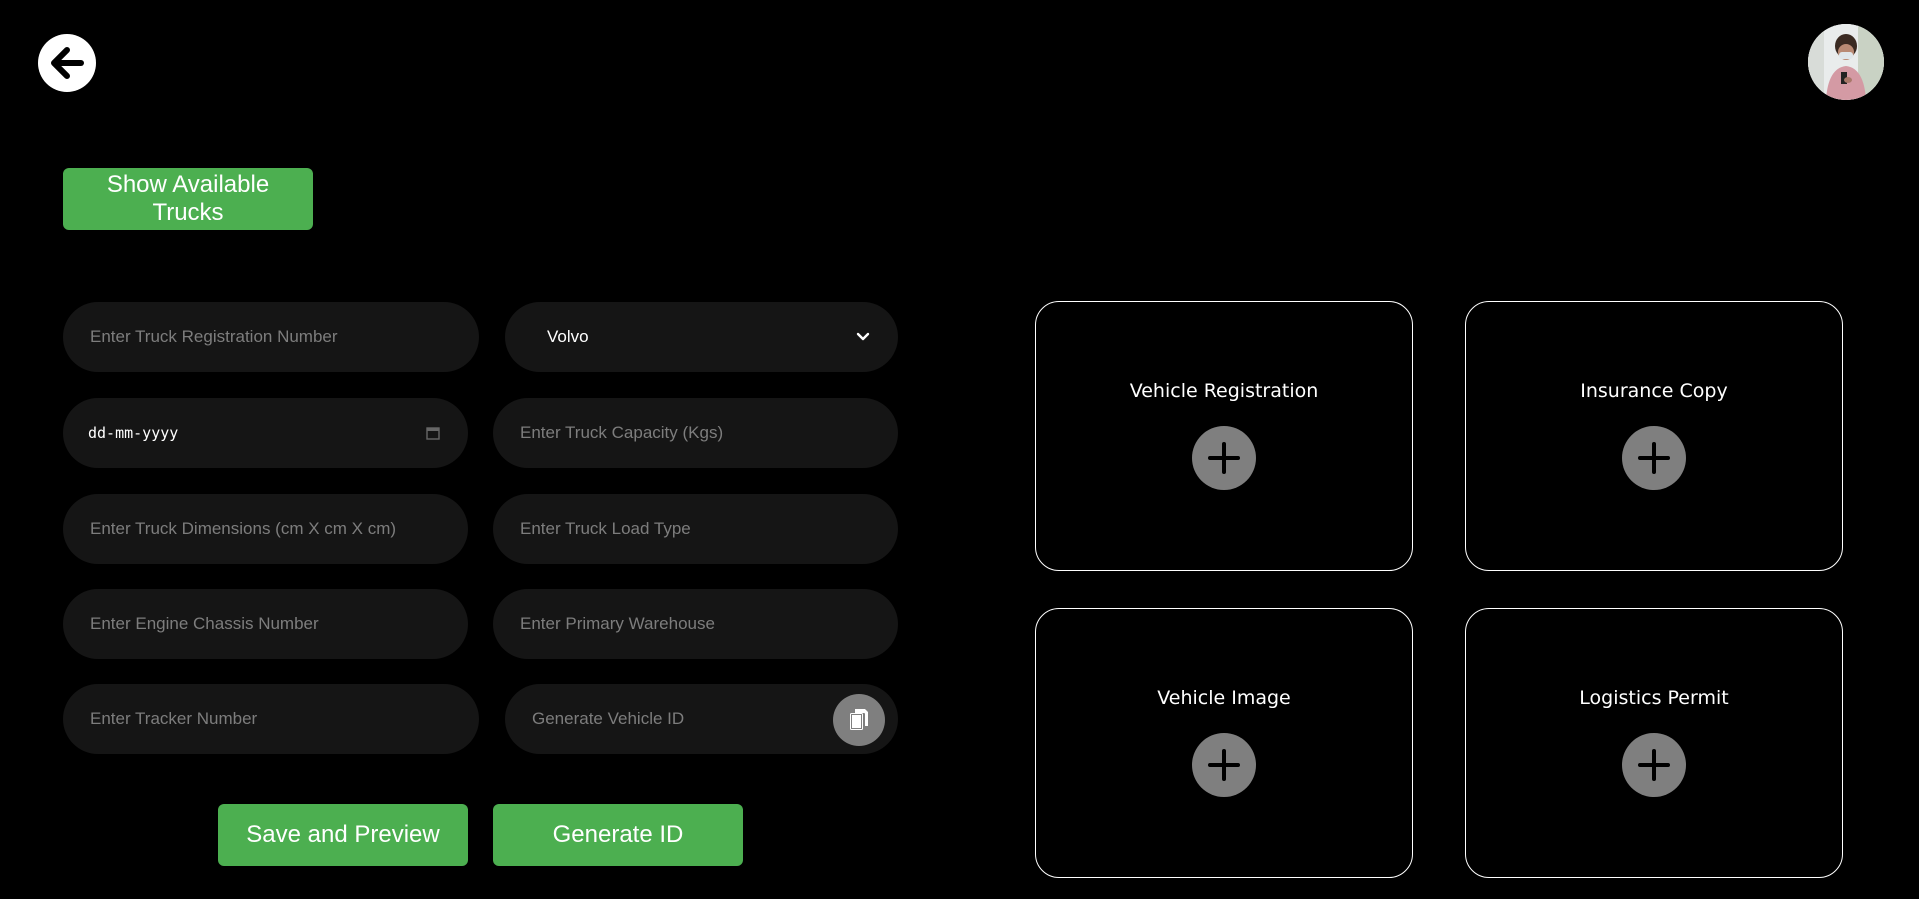  I want to click on upload-vehicle-registration: Vehicle Registration, so click(1224, 436).